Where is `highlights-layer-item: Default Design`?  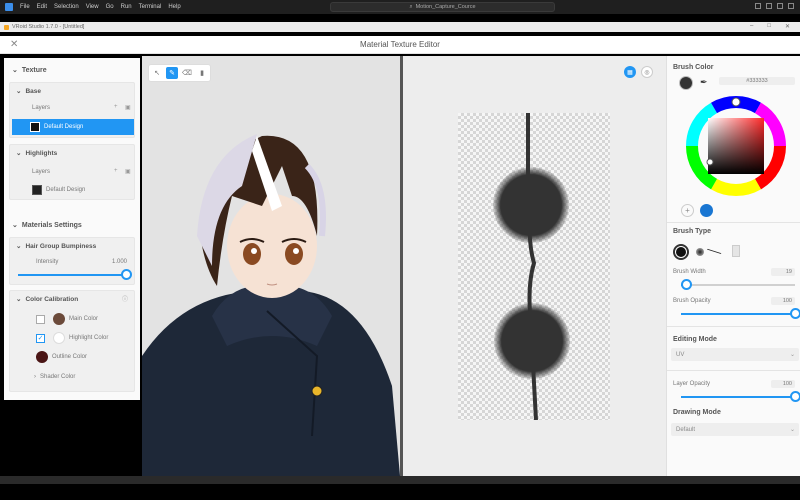
highlights-layer-item: Default Design is located at coordinates (73, 190).